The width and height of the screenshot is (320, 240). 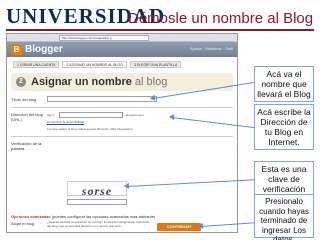 What do you see at coordinates (284, 84) in the screenshot?
I see `note-blog-name: Acá va el nombre que llevará el Blog` at bounding box center [284, 84].